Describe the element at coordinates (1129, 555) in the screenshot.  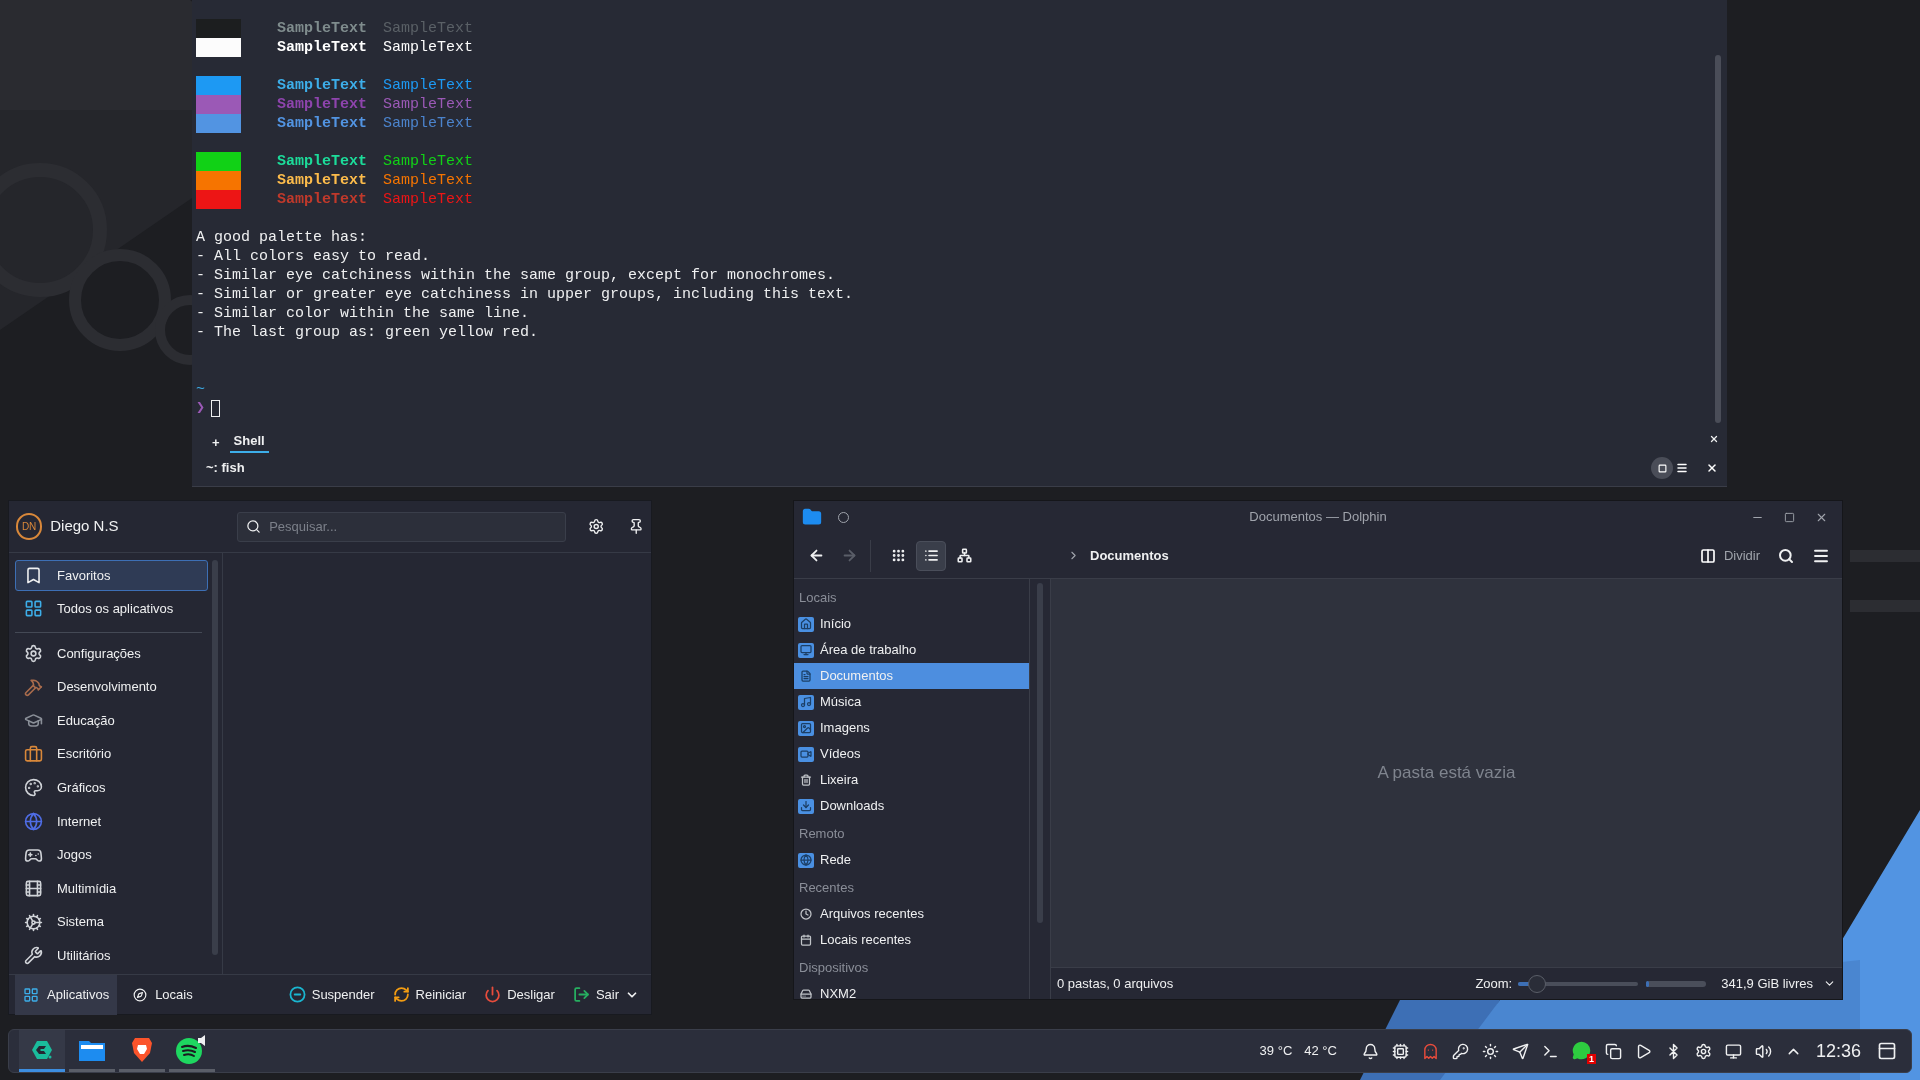
I see `breadcrumb-item: Documentos` at that location.